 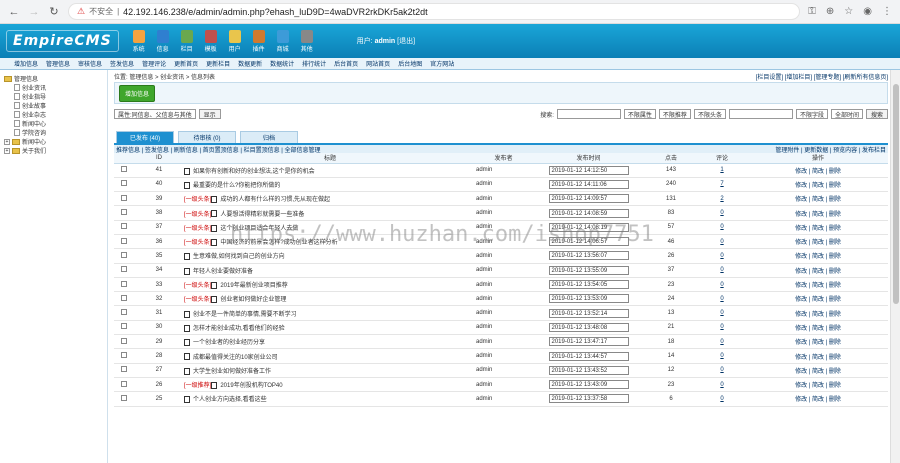 I want to click on tab-published: 已发布 (40), so click(x=145, y=137).